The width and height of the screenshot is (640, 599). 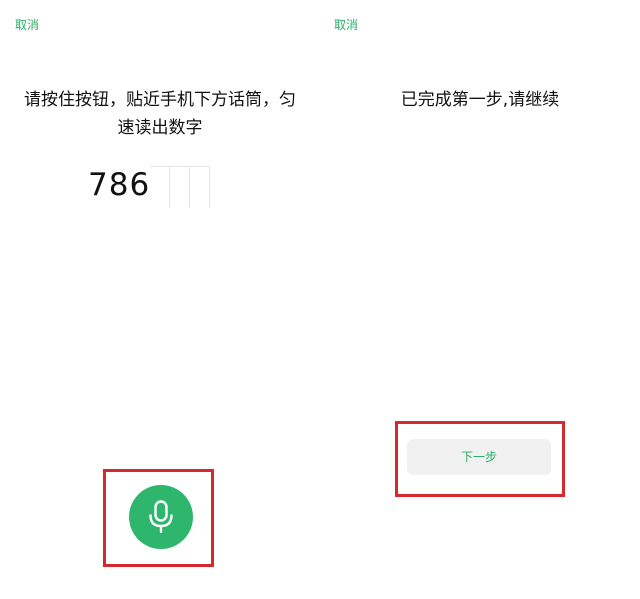 What do you see at coordinates (160, 128) in the screenshot?
I see `instruction-line-2: 速读出数字` at bounding box center [160, 128].